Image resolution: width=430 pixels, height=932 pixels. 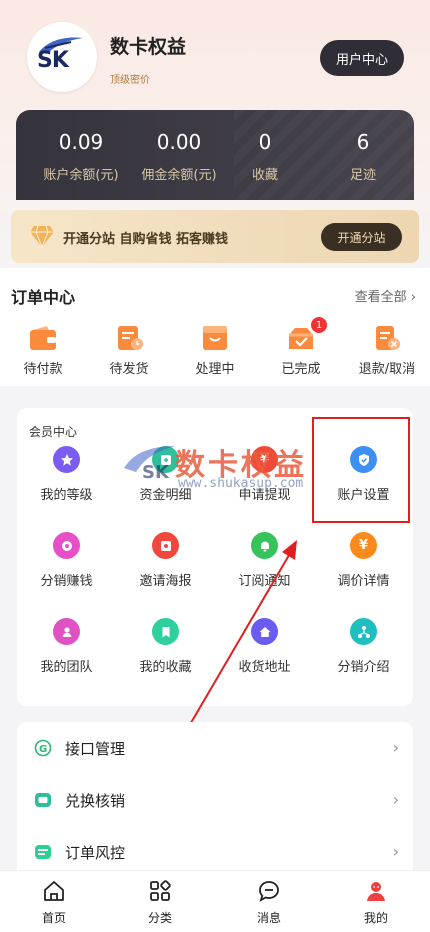 I want to click on star-icon, so click(x=66, y=459).